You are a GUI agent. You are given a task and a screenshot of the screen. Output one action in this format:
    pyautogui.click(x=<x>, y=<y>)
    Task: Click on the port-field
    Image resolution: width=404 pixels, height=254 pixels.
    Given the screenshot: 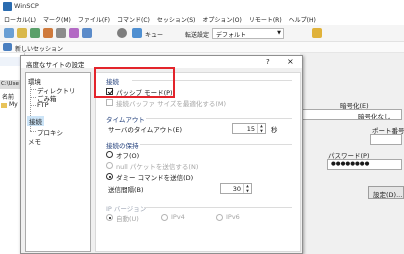 What is the action you would take?
    pyautogui.click(x=386, y=139)
    